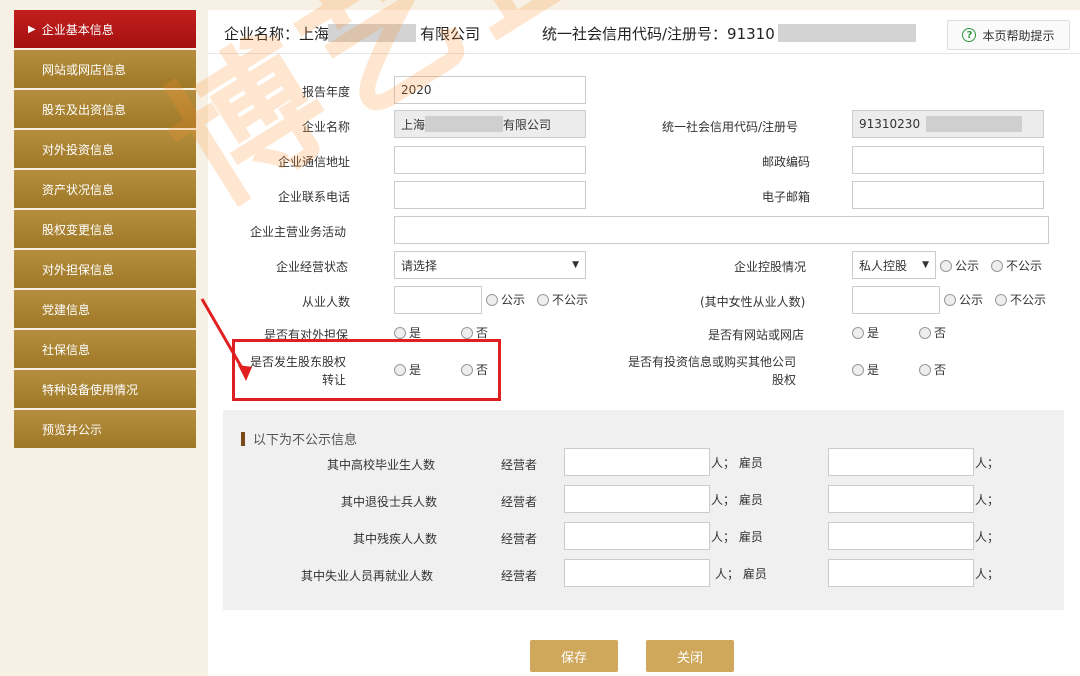 This screenshot has width=1080, height=676. I want to click on email-label: 电子邮箱, so click(786, 197).